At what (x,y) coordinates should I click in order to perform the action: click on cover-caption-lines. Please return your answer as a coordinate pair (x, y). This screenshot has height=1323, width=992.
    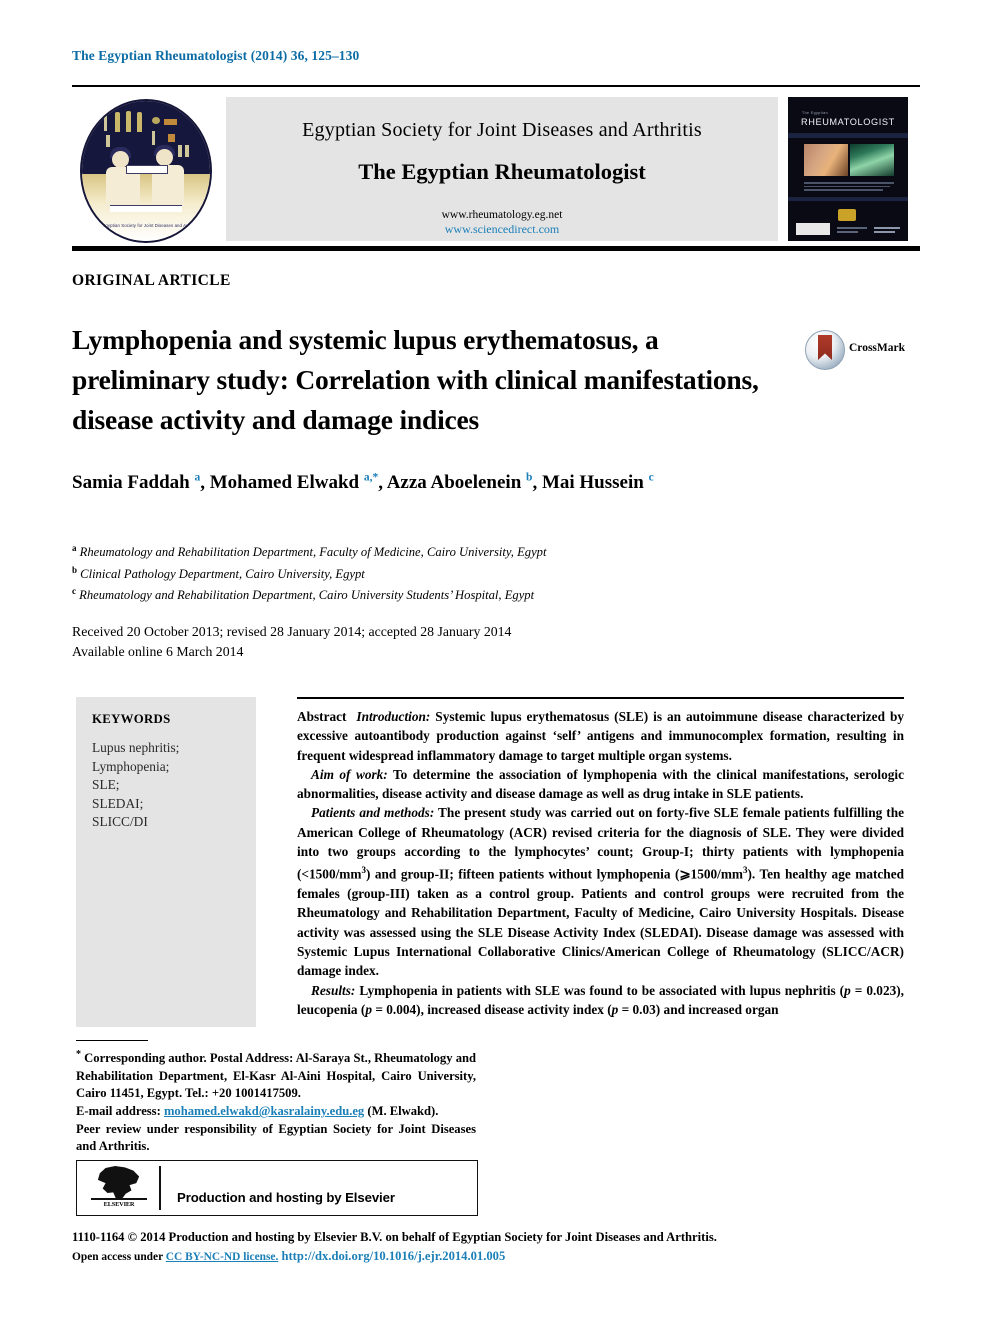
    Looking at the image, I should click on (849, 187).